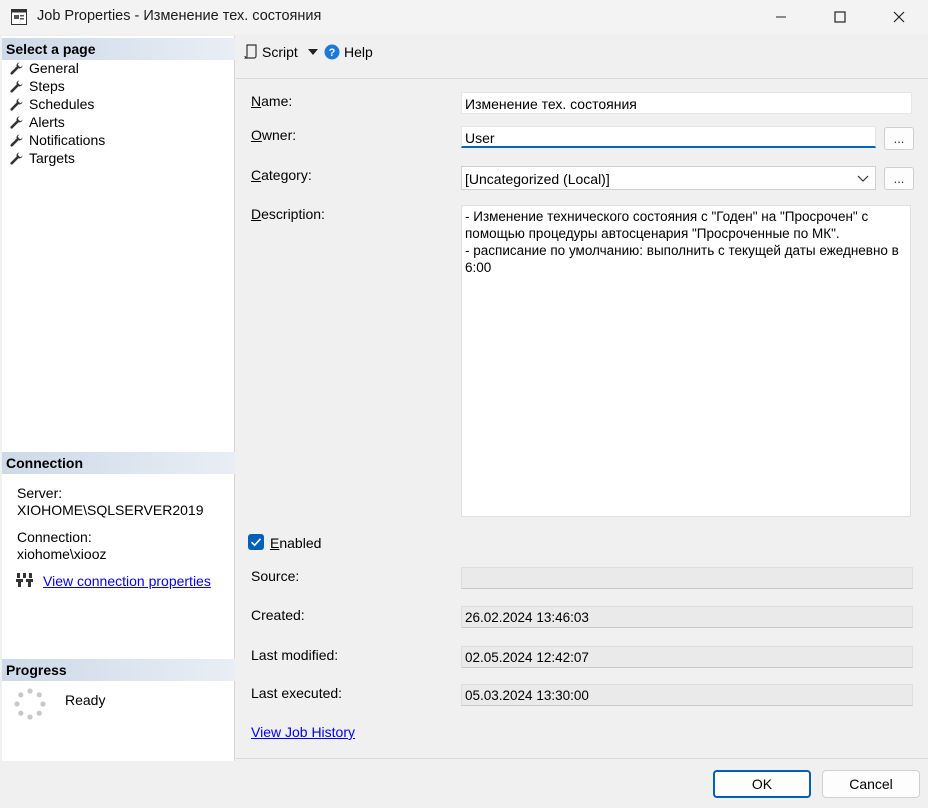 The image size is (928, 808). What do you see at coordinates (256, 175) in the screenshot?
I see `category-label-hotkey: C` at bounding box center [256, 175].